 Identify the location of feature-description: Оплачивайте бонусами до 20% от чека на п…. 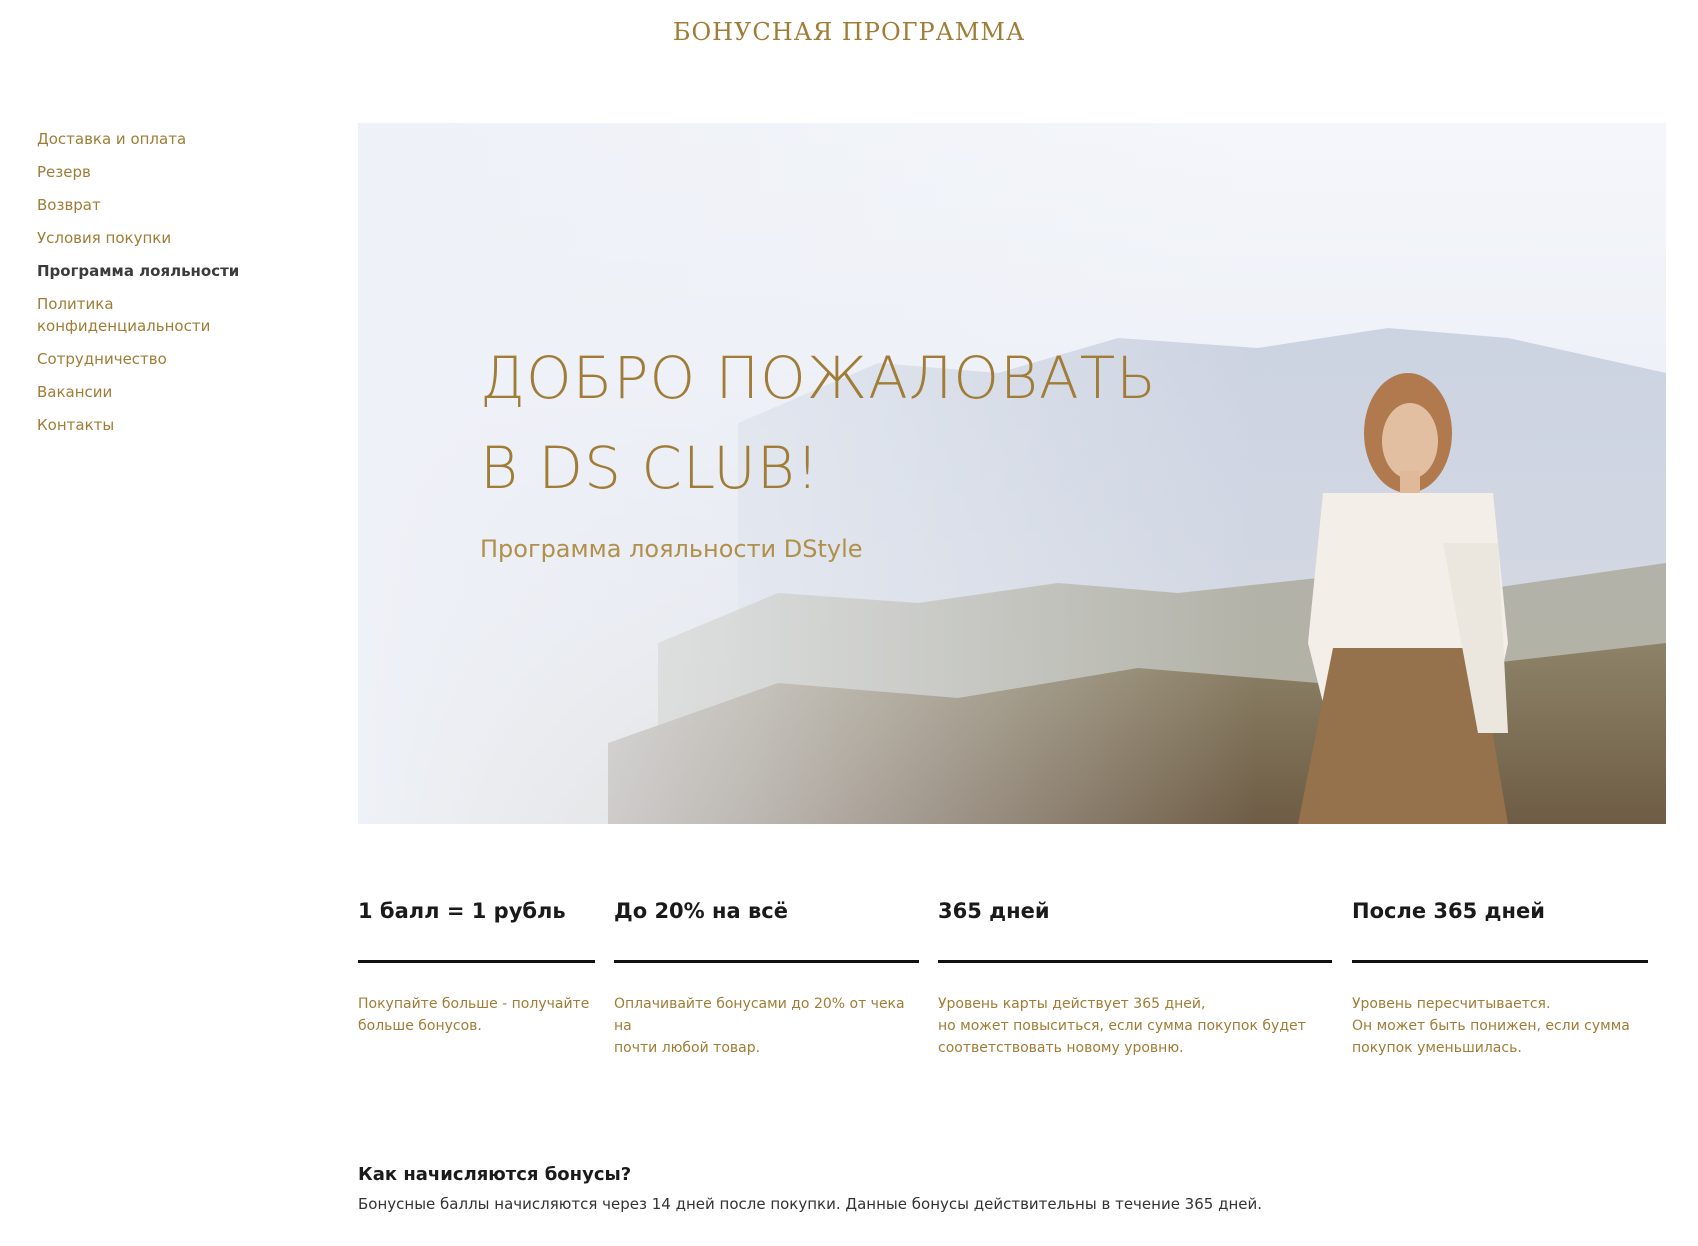
(759, 1026).